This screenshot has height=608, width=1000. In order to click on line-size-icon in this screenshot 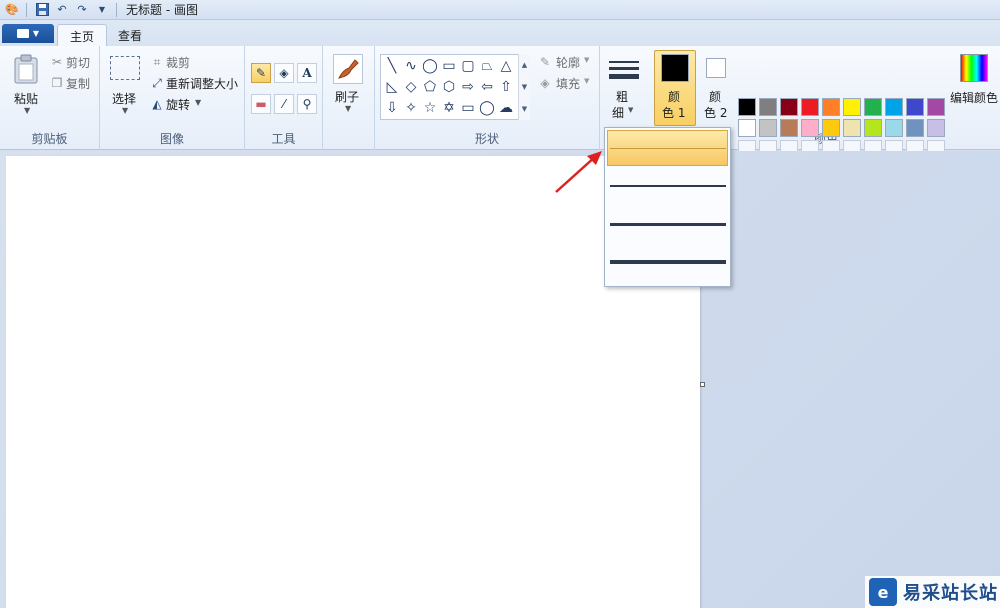, I will do `click(624, 70)`.